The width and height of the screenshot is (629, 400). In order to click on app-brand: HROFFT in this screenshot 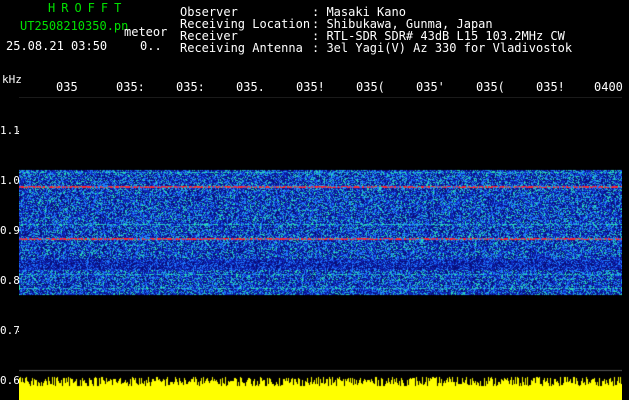, I will do `click(88, 8)`.